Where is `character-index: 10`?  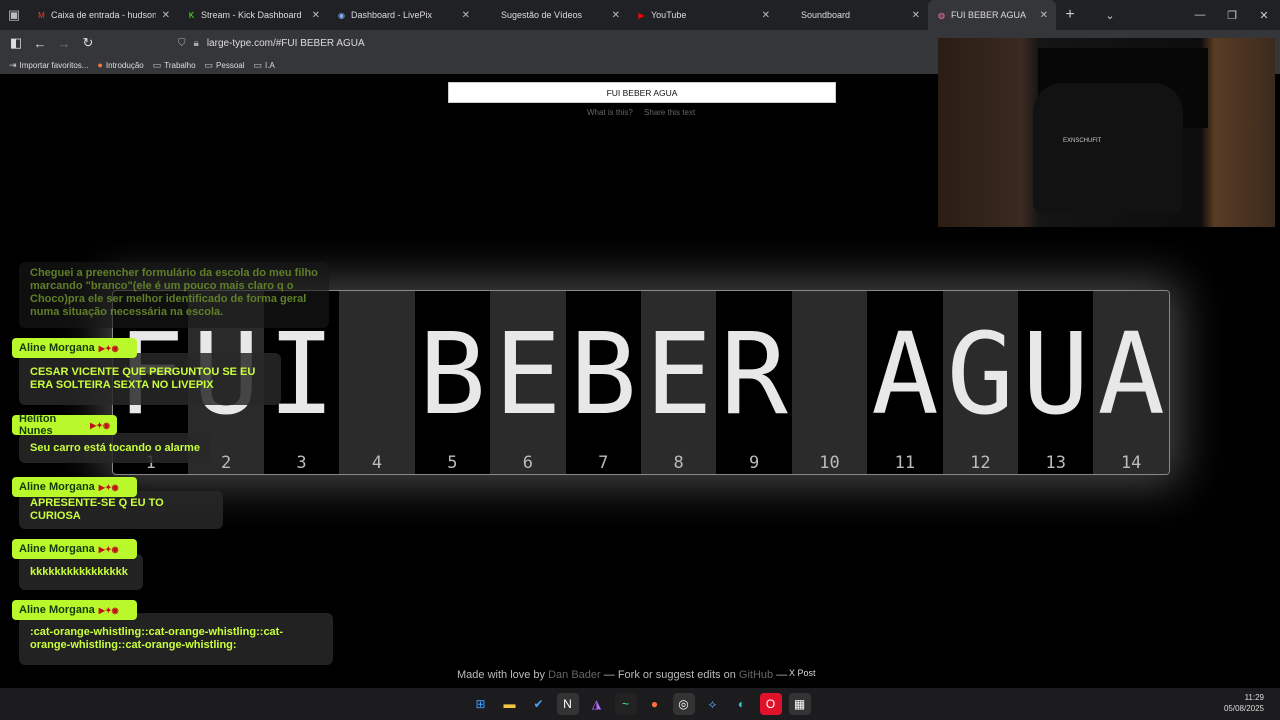 character-index: 10 is located at coordinates (829, 463).